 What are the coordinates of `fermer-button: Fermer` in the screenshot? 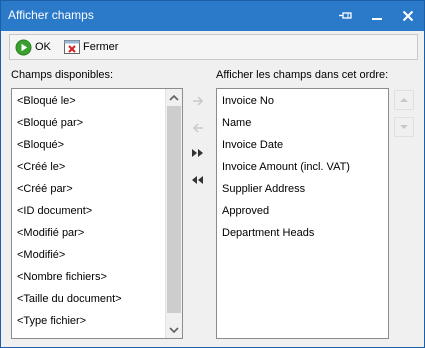 It's located at (91, 47).